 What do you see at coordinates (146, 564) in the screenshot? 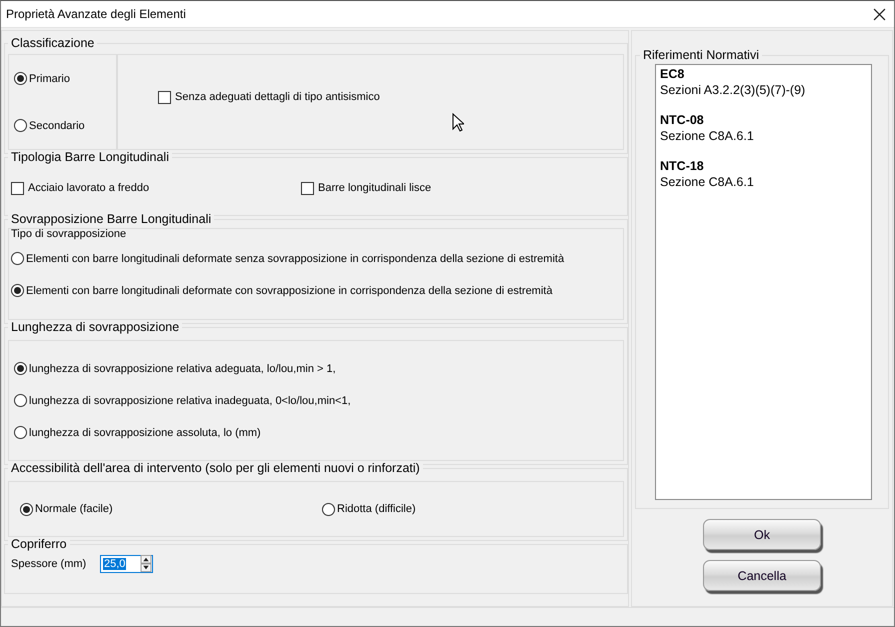
I see `spin-arrows-icon` at bounding box center [146, 564].